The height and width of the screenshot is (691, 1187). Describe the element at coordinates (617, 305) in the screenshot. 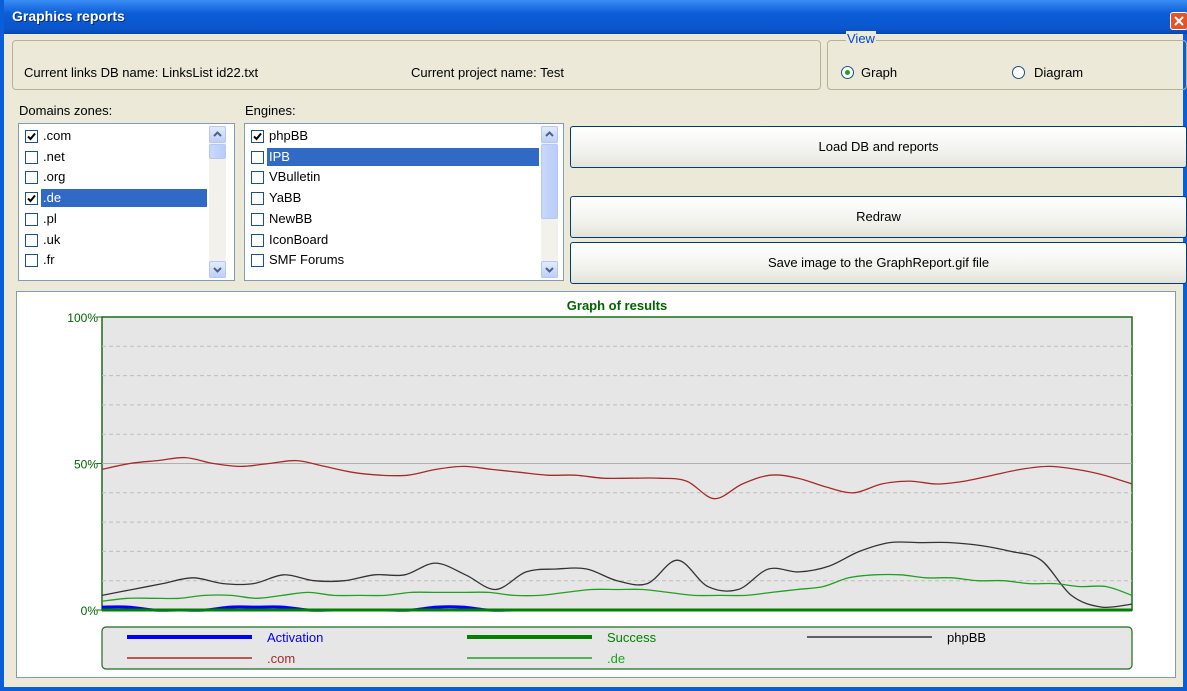

I see `chart-title: Graph of results` at that location.